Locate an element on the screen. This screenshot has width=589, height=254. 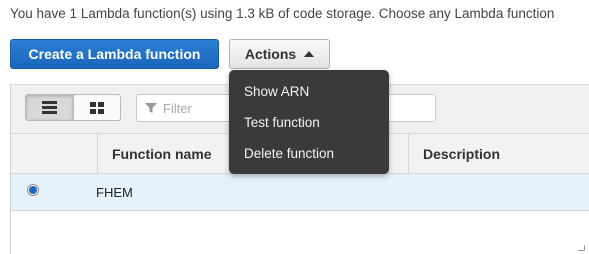
menu-item-test-function: Test function is located at coordinates (309, 122).